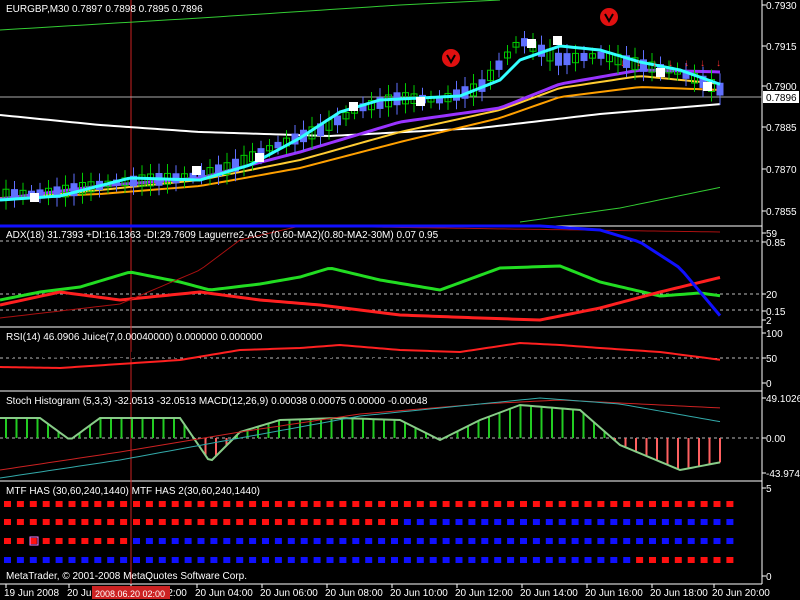  I want to click on price-axis: 0.79300.79150.79000.78850.78700.7855, so click(779, 109).